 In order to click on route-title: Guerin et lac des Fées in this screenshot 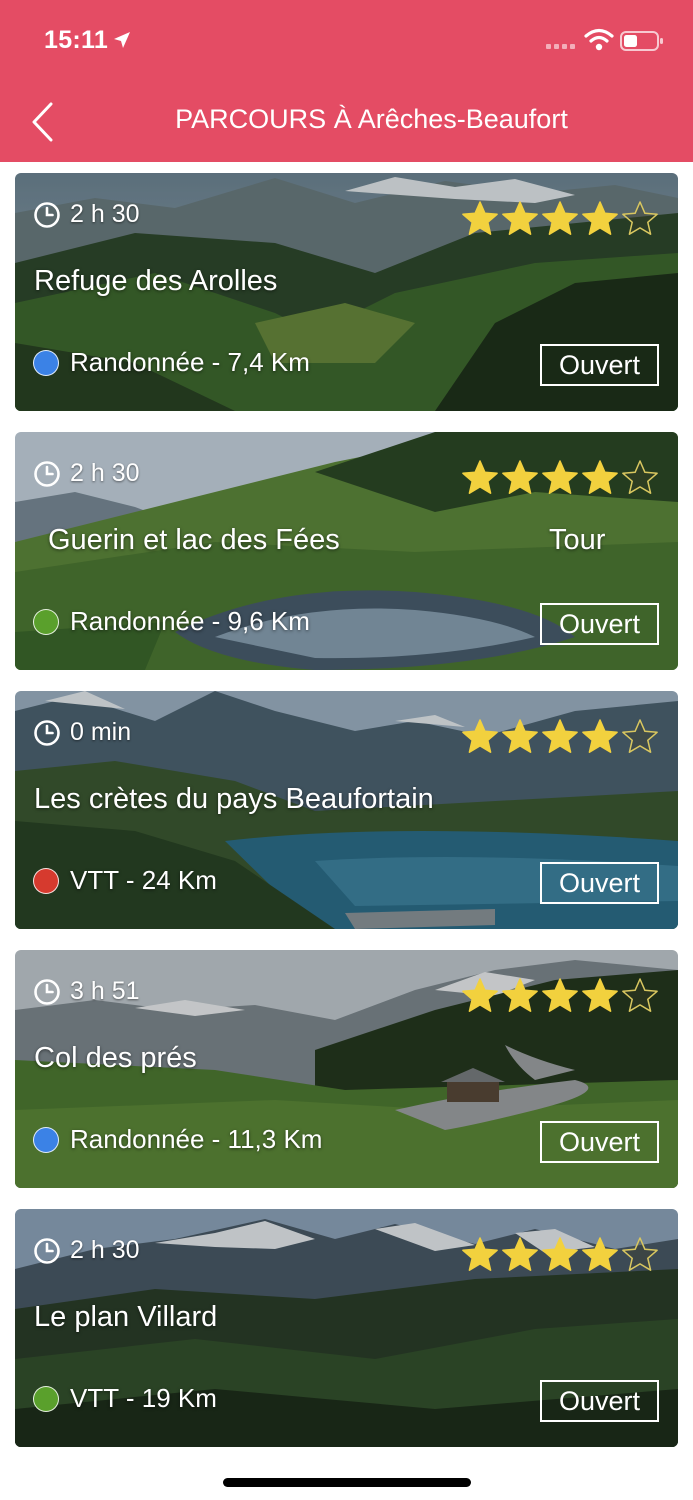, I will do `click(194, 540)`.